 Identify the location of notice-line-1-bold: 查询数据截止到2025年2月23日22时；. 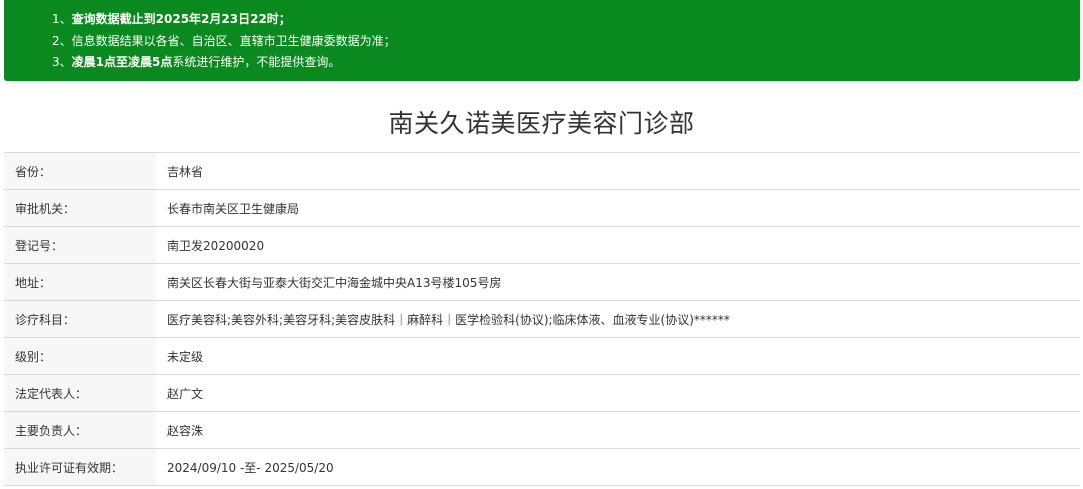
(181, 19).